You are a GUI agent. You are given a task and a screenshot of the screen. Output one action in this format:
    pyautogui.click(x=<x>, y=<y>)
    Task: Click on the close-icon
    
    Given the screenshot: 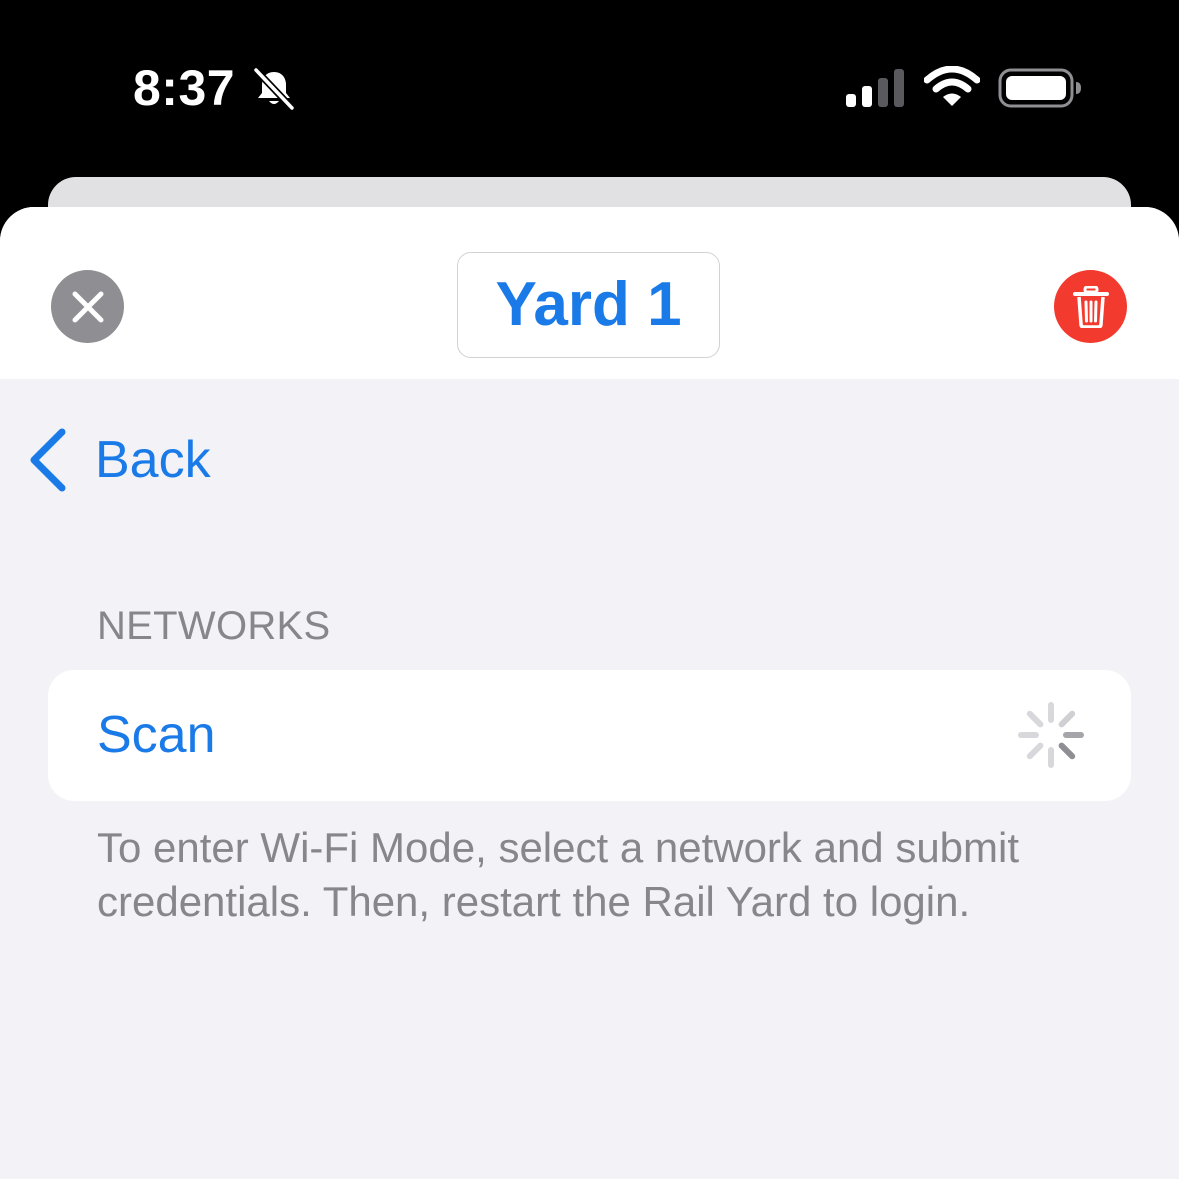 What is the action you would take?
    pyautogui.click(x=87, y=306)
    